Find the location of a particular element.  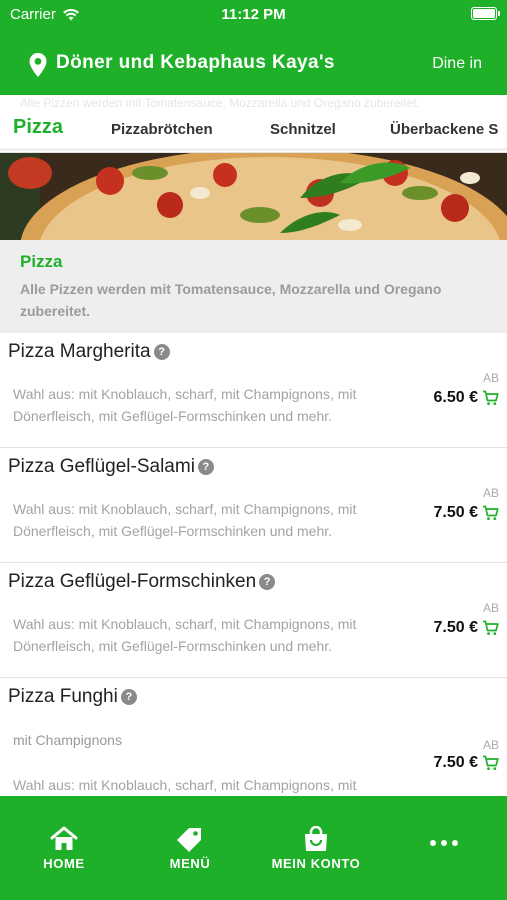

tag-icon is located at coordinates (189, 840).